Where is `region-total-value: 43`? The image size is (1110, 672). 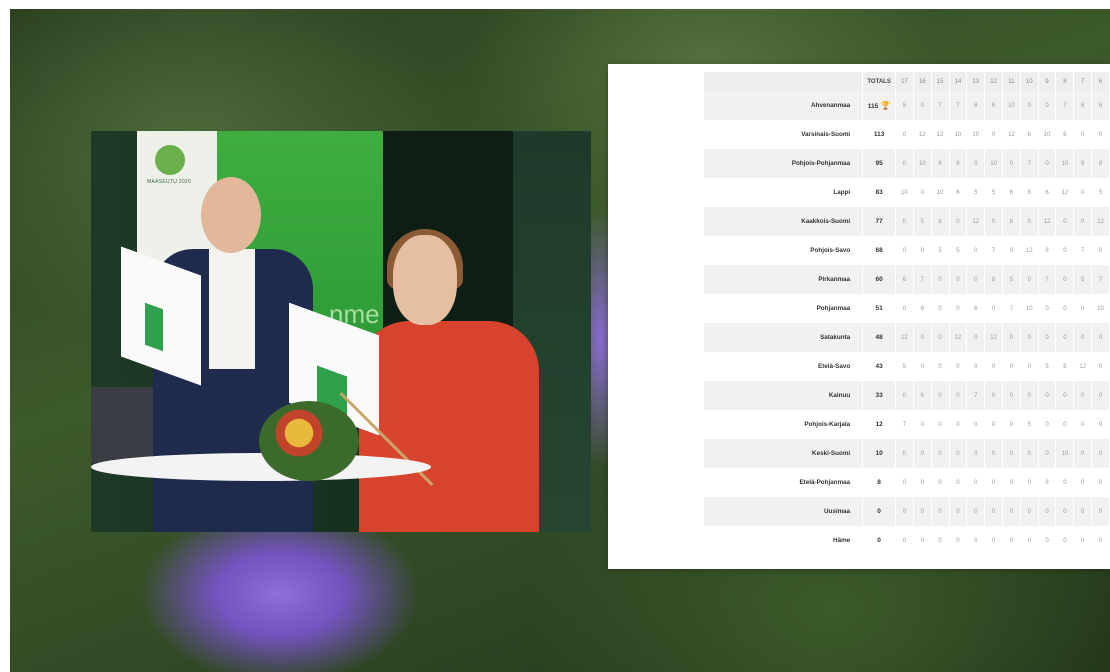
region-total-value: 43 is located at coordinates (879, 366).